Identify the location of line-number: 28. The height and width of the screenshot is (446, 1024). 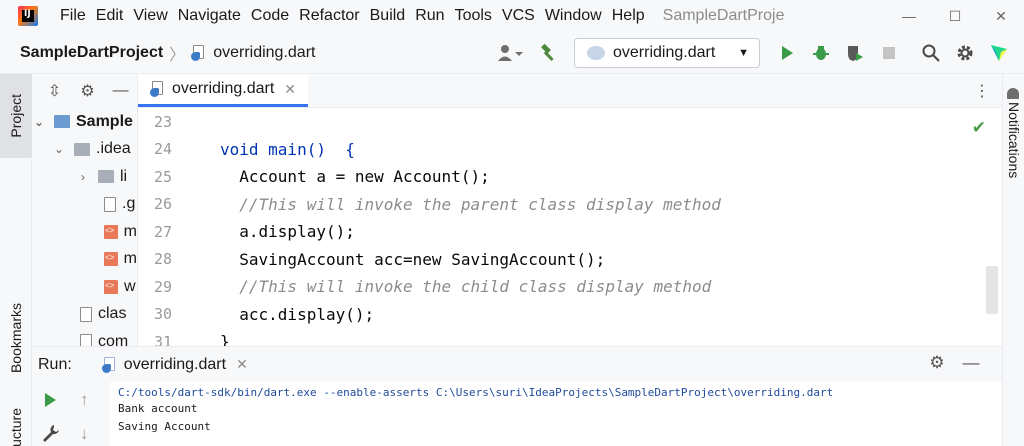
(162, 259).